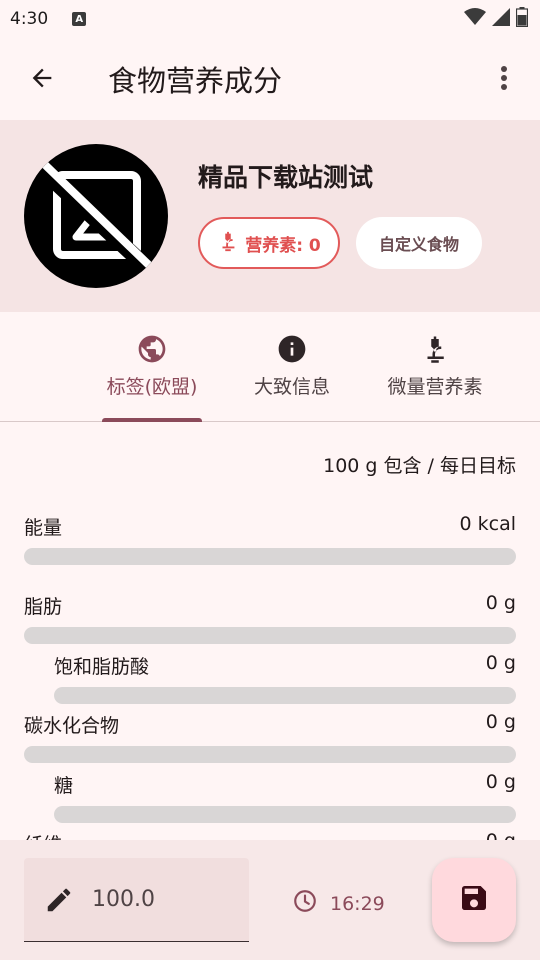 Image resolution: width=540 pixels, height=960 pixels. What do you see at coordinates (292, 349) in the screenshot?
I see `info-icon` at bounding box center [292, 349].